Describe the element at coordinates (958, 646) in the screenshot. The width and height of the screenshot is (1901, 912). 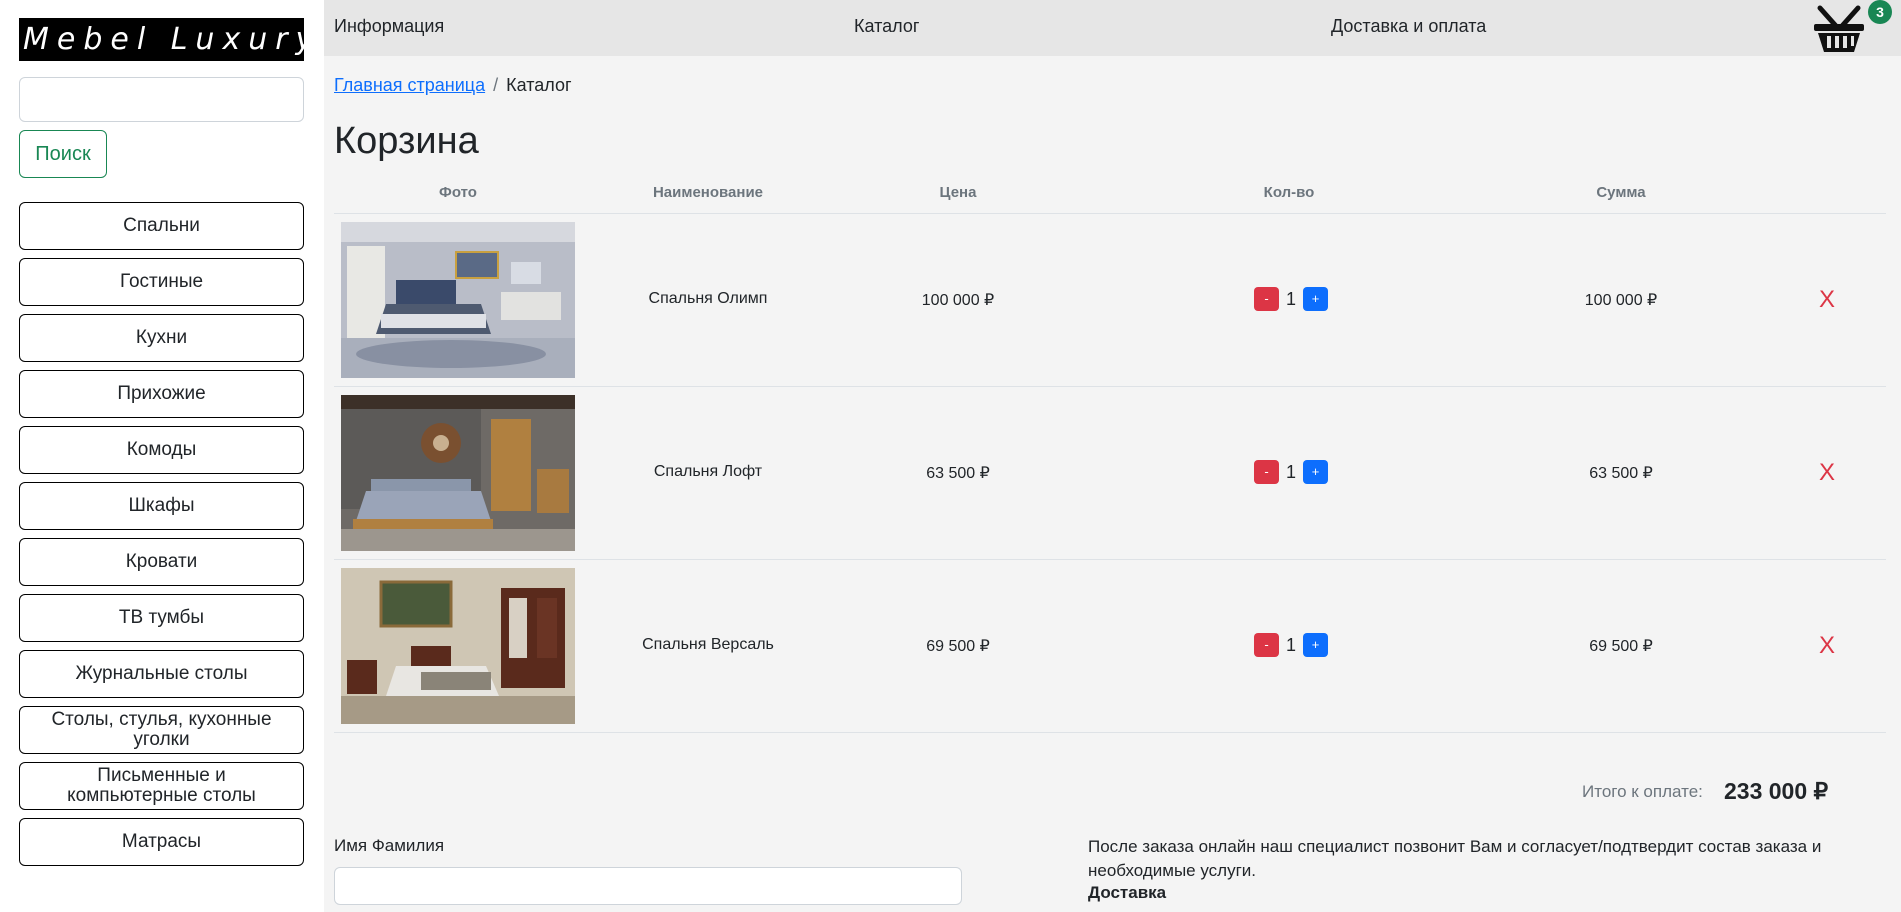
I see `product-price: 69 500 ₽` at that location.